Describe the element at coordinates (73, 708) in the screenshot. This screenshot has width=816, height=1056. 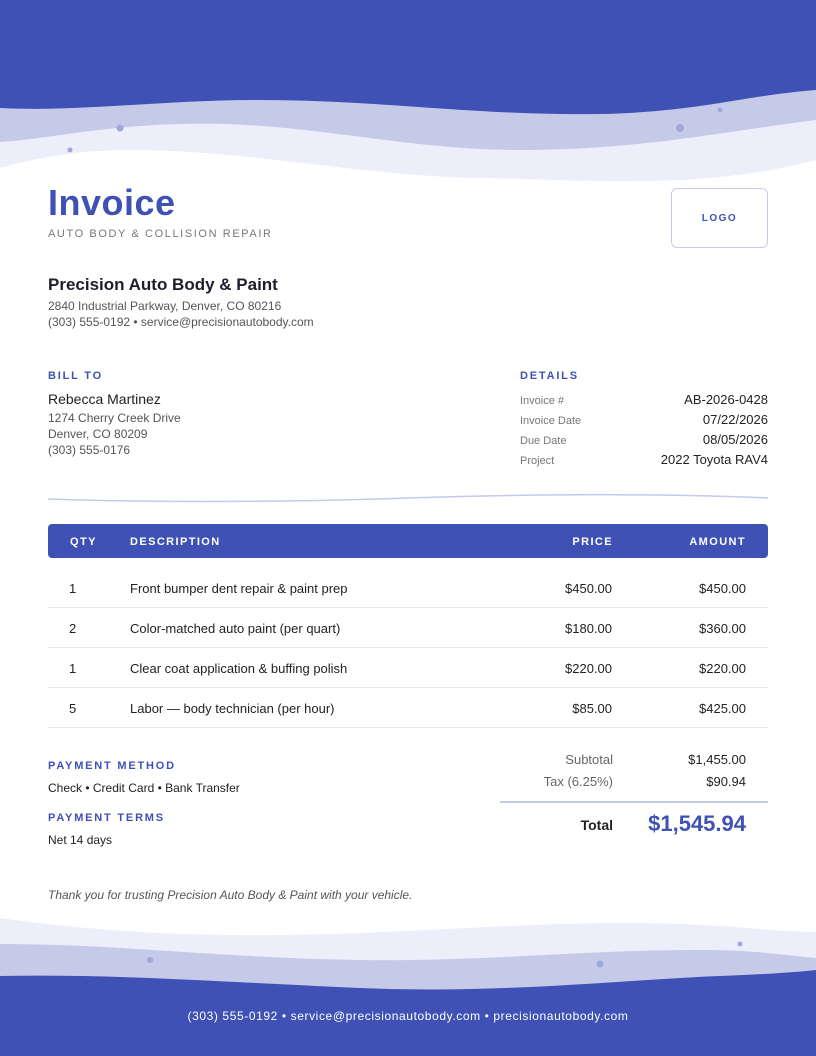
I see `row-qty: 5` at that location.